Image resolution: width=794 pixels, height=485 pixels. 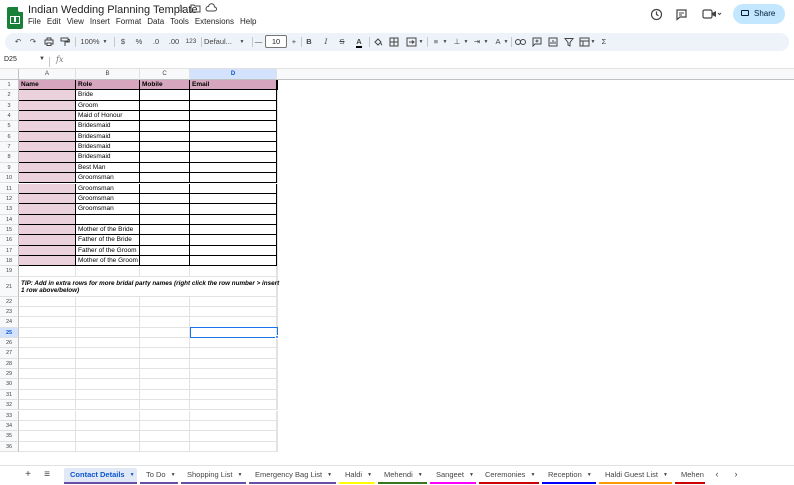 What do you see at coordinates (47, 261) in the screenshot?
I see `cell-a18` at bounding box center [47, 261].